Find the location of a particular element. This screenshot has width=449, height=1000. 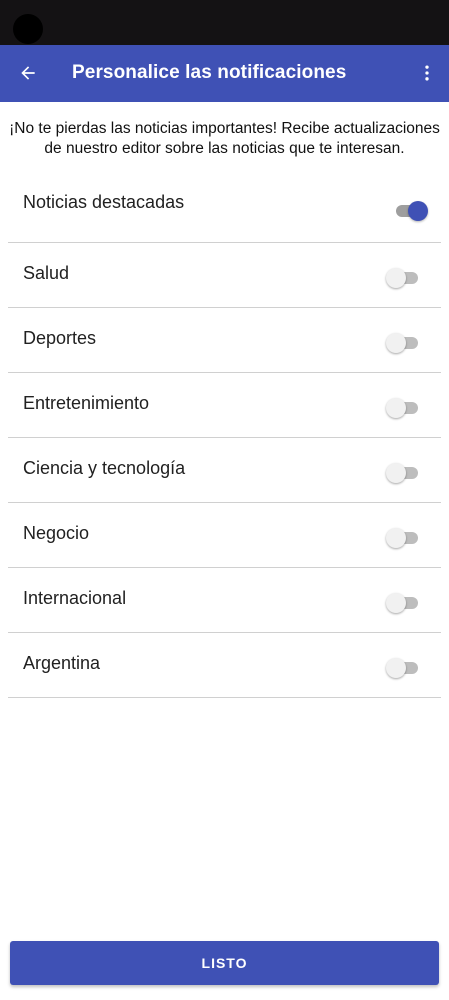

topic-label: Negocio is located at coordinates (56, 533).